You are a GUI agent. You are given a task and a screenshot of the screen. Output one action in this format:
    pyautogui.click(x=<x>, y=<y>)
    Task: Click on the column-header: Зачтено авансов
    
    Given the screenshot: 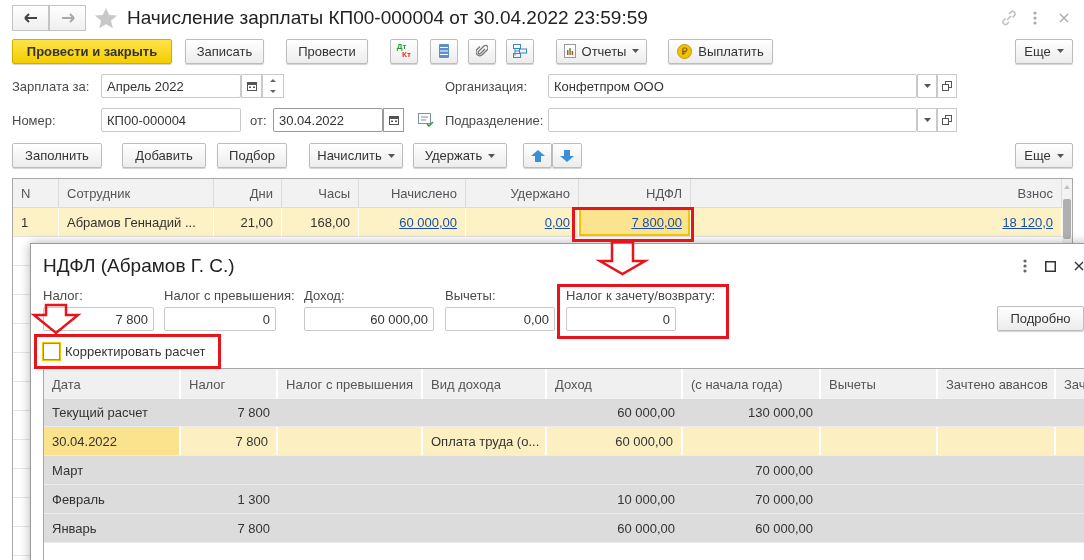 What is the action you would take?
    pyautogui.click(x=997, y=384)
    